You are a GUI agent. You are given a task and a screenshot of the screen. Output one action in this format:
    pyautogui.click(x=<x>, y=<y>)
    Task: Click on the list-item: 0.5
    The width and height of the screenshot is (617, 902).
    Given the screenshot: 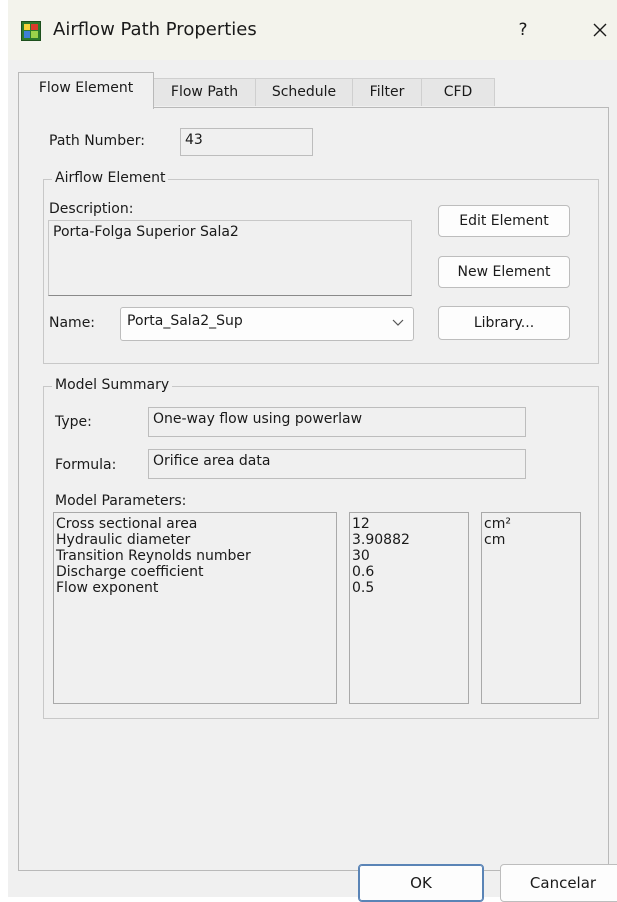 What is the action you would take?
    pyautogui.click(x=409, y=588)
    